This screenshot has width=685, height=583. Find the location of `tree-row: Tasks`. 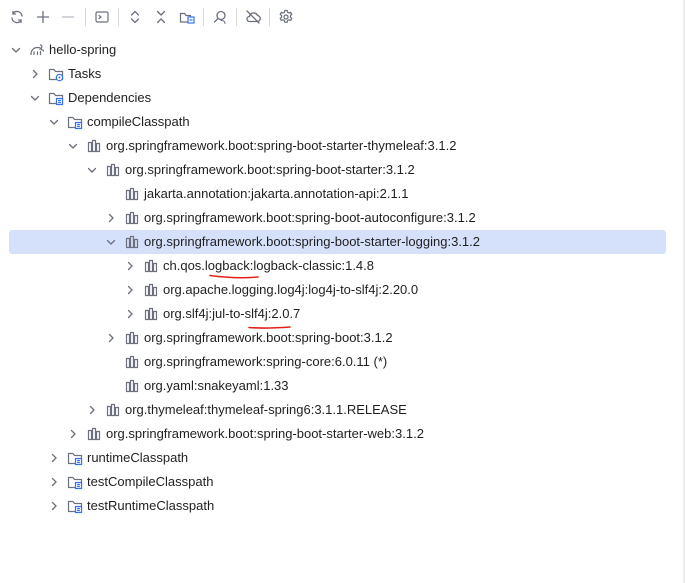

tree-row: Tasks is located at coordinates (341, 74).